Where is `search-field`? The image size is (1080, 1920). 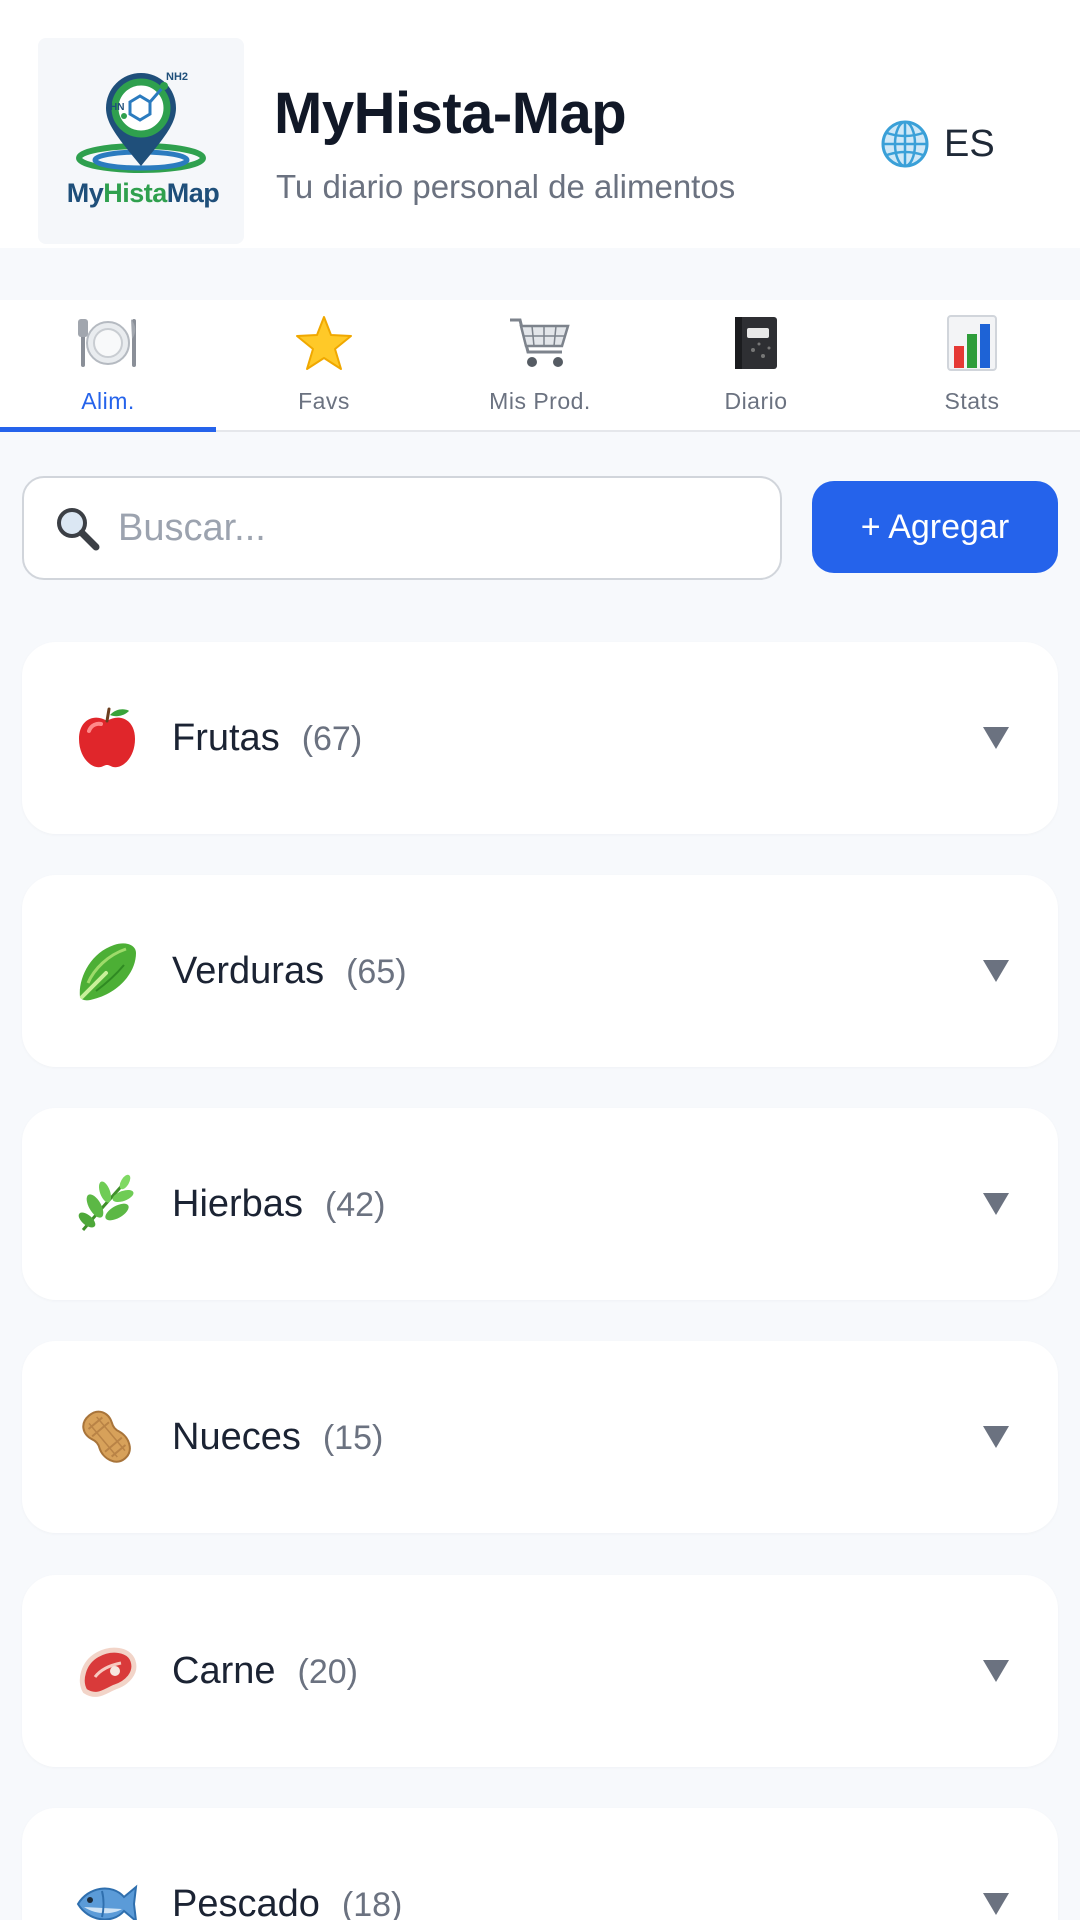
search-field is located at coordinates (402, 528).